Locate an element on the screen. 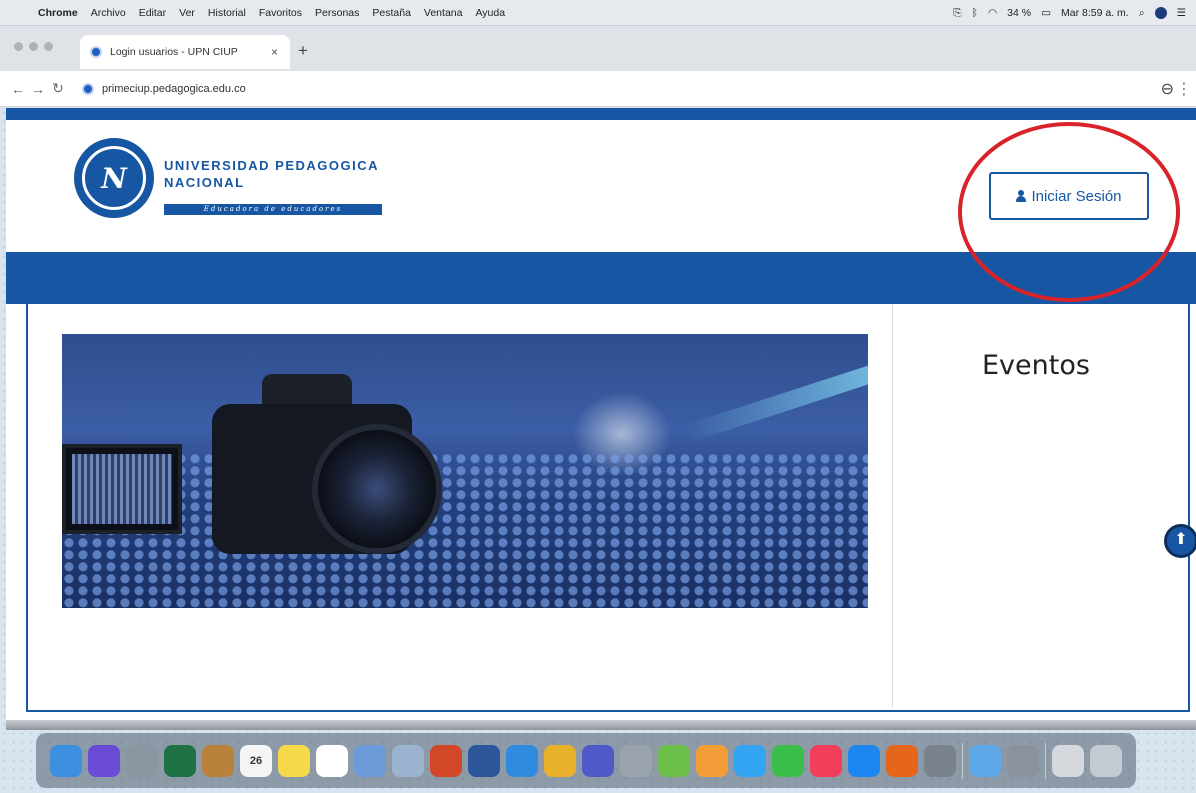 Image resolution: width=1196 pixels, height=793 pixels. dock-teams-icon is located at coordinates (598, 760).